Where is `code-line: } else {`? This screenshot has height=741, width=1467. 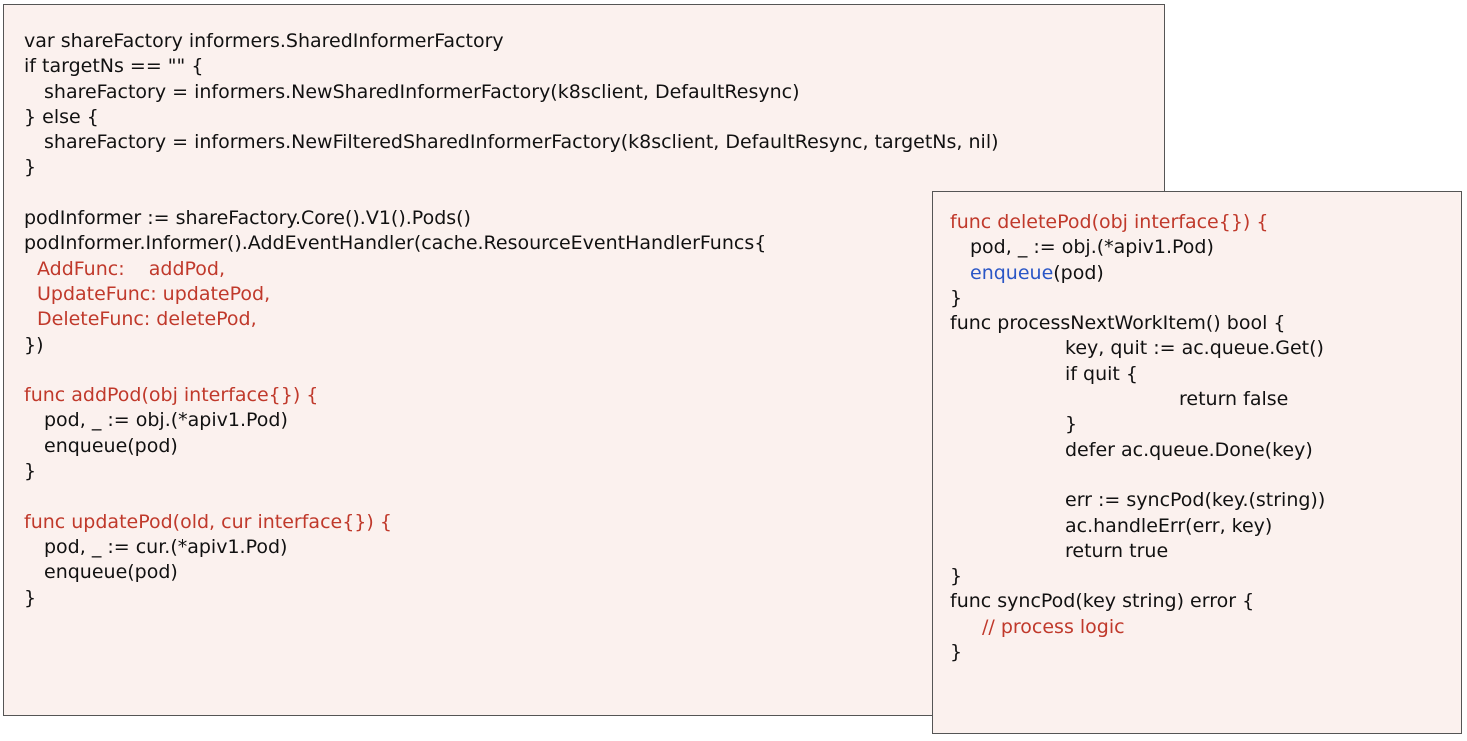
code-line: } else { is located at coordinates (61, 116).